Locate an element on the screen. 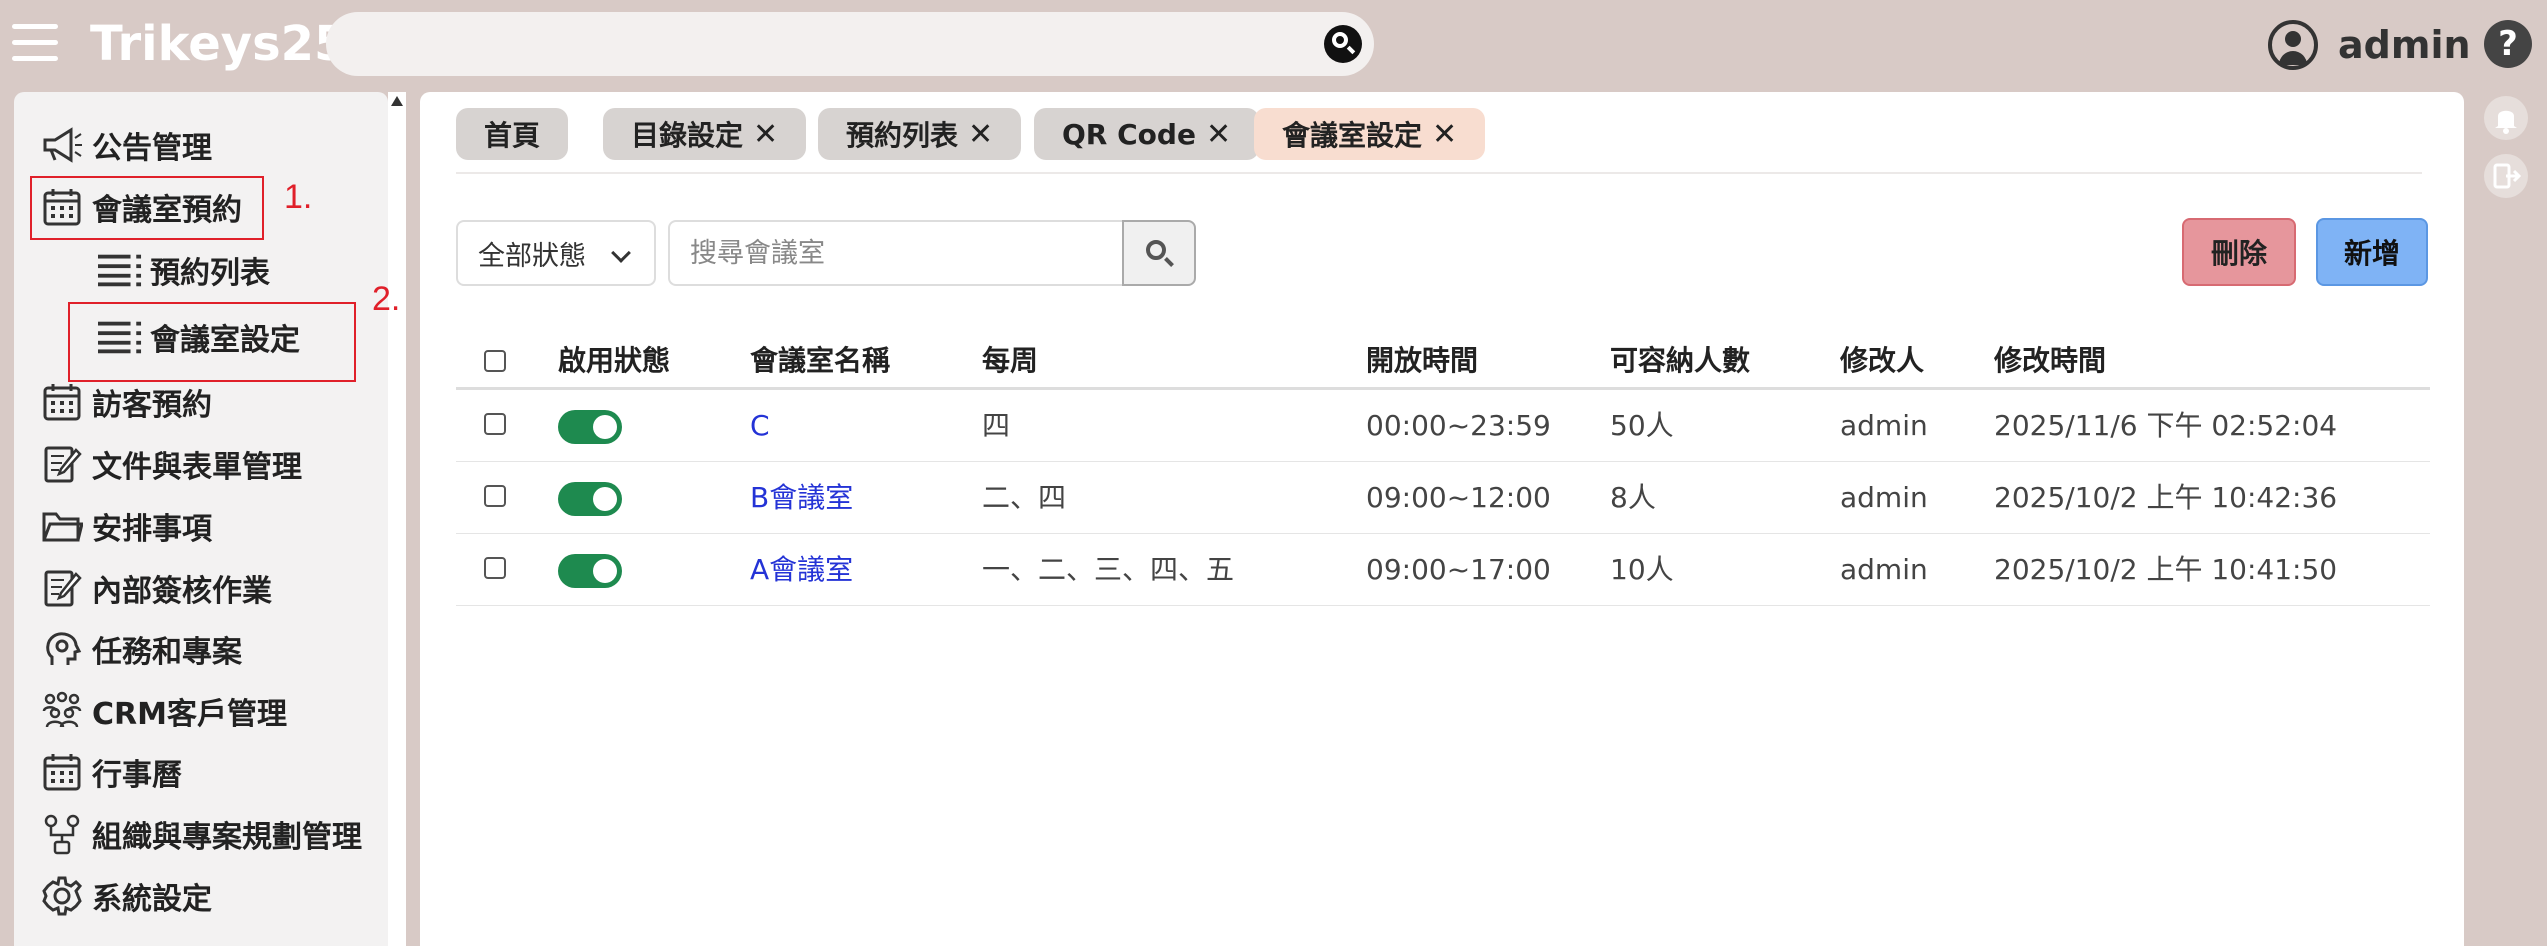  calendar-icon is located at coordinates (62, 772).